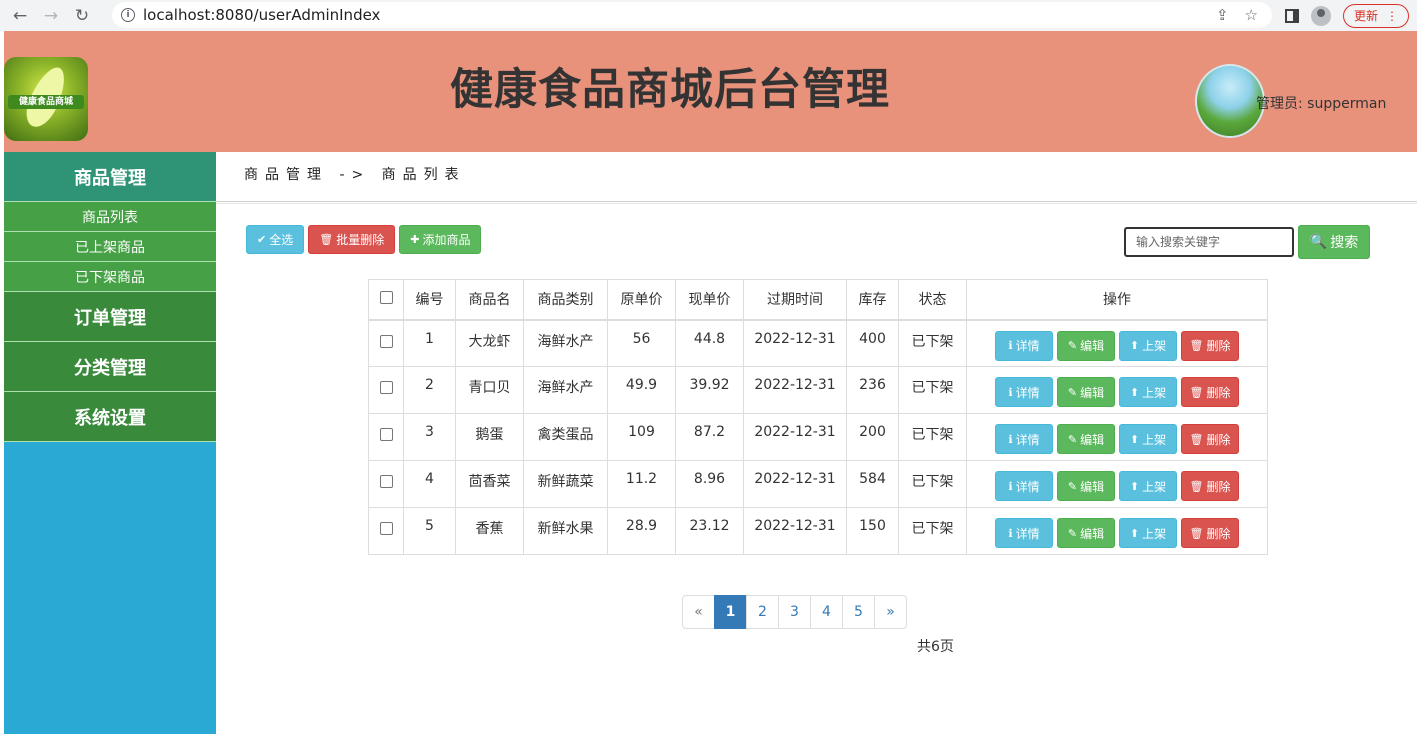  I want to click on header-current-price: 现单价, so click(709, 300).